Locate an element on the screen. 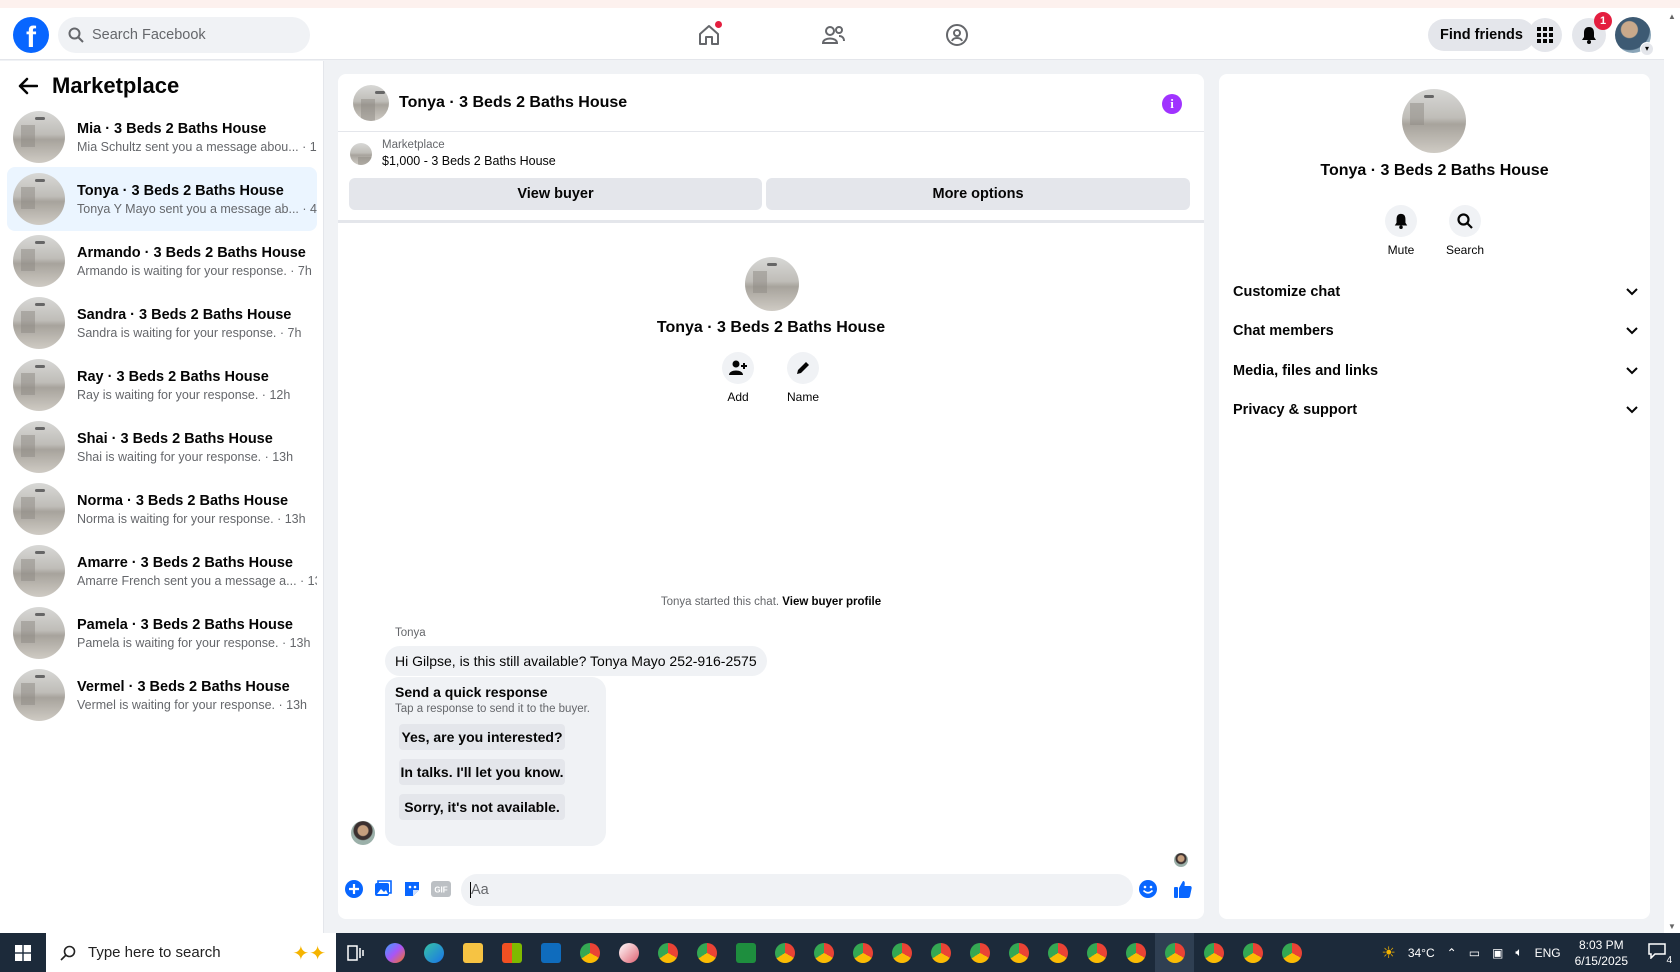  view-buyer-profile-link: View buyer profile is located at coordinates (831, 602).